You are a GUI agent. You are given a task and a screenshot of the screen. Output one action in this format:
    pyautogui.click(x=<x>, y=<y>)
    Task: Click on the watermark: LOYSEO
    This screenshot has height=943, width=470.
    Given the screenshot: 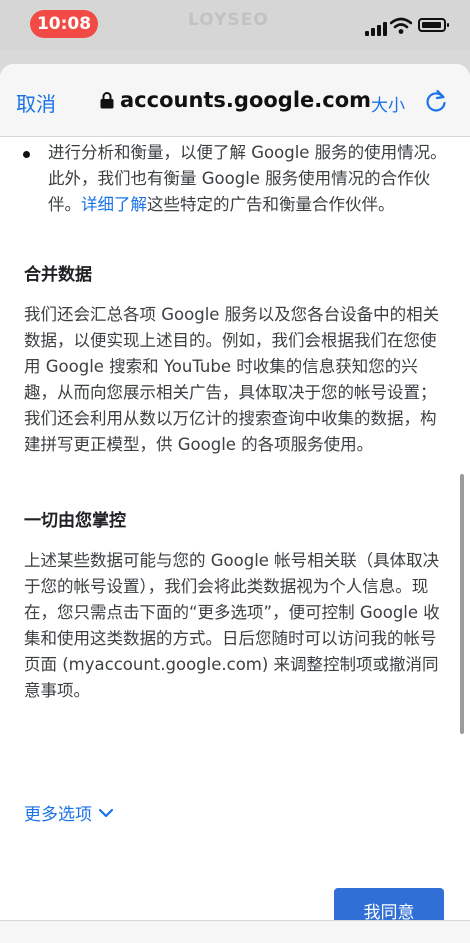 What is the action you would take?
    pyautogui.click(x=228, y=20)
    